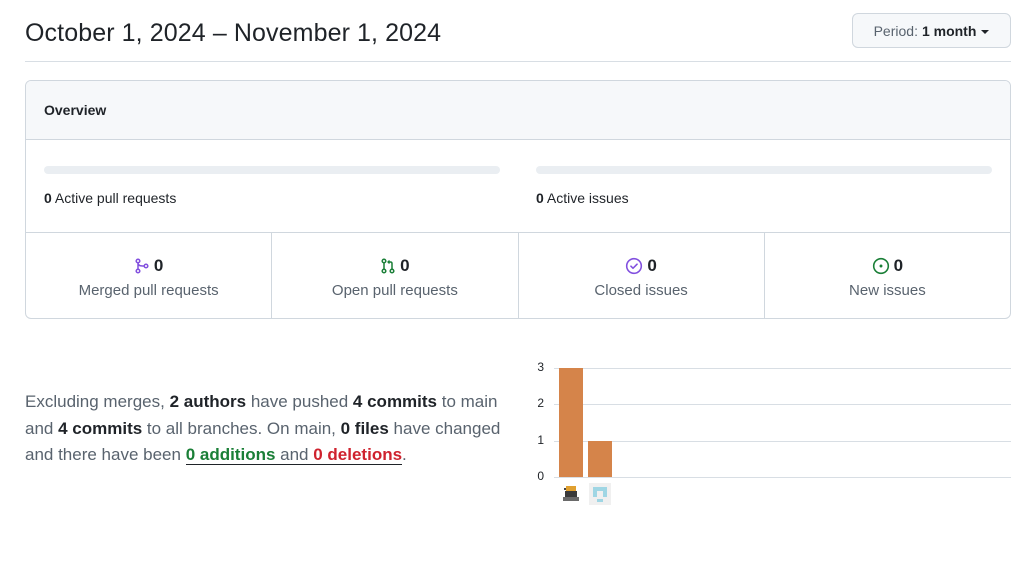 This screenshot has width=1026, height=572. Describe the element at coordinates (985, 31) in the screenshot. I see `caret-down-icon` at that location.